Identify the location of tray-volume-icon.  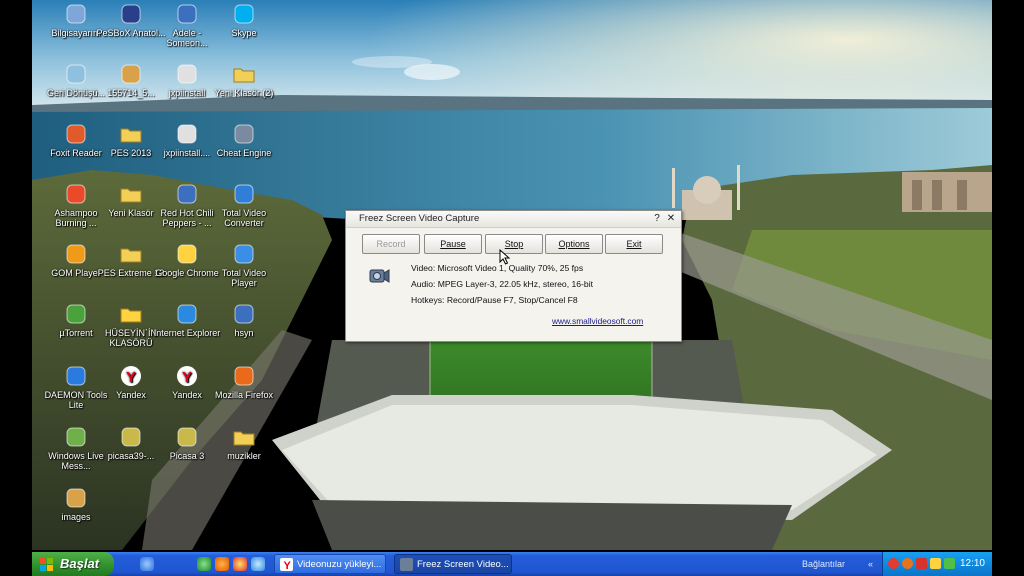
(935, 563).